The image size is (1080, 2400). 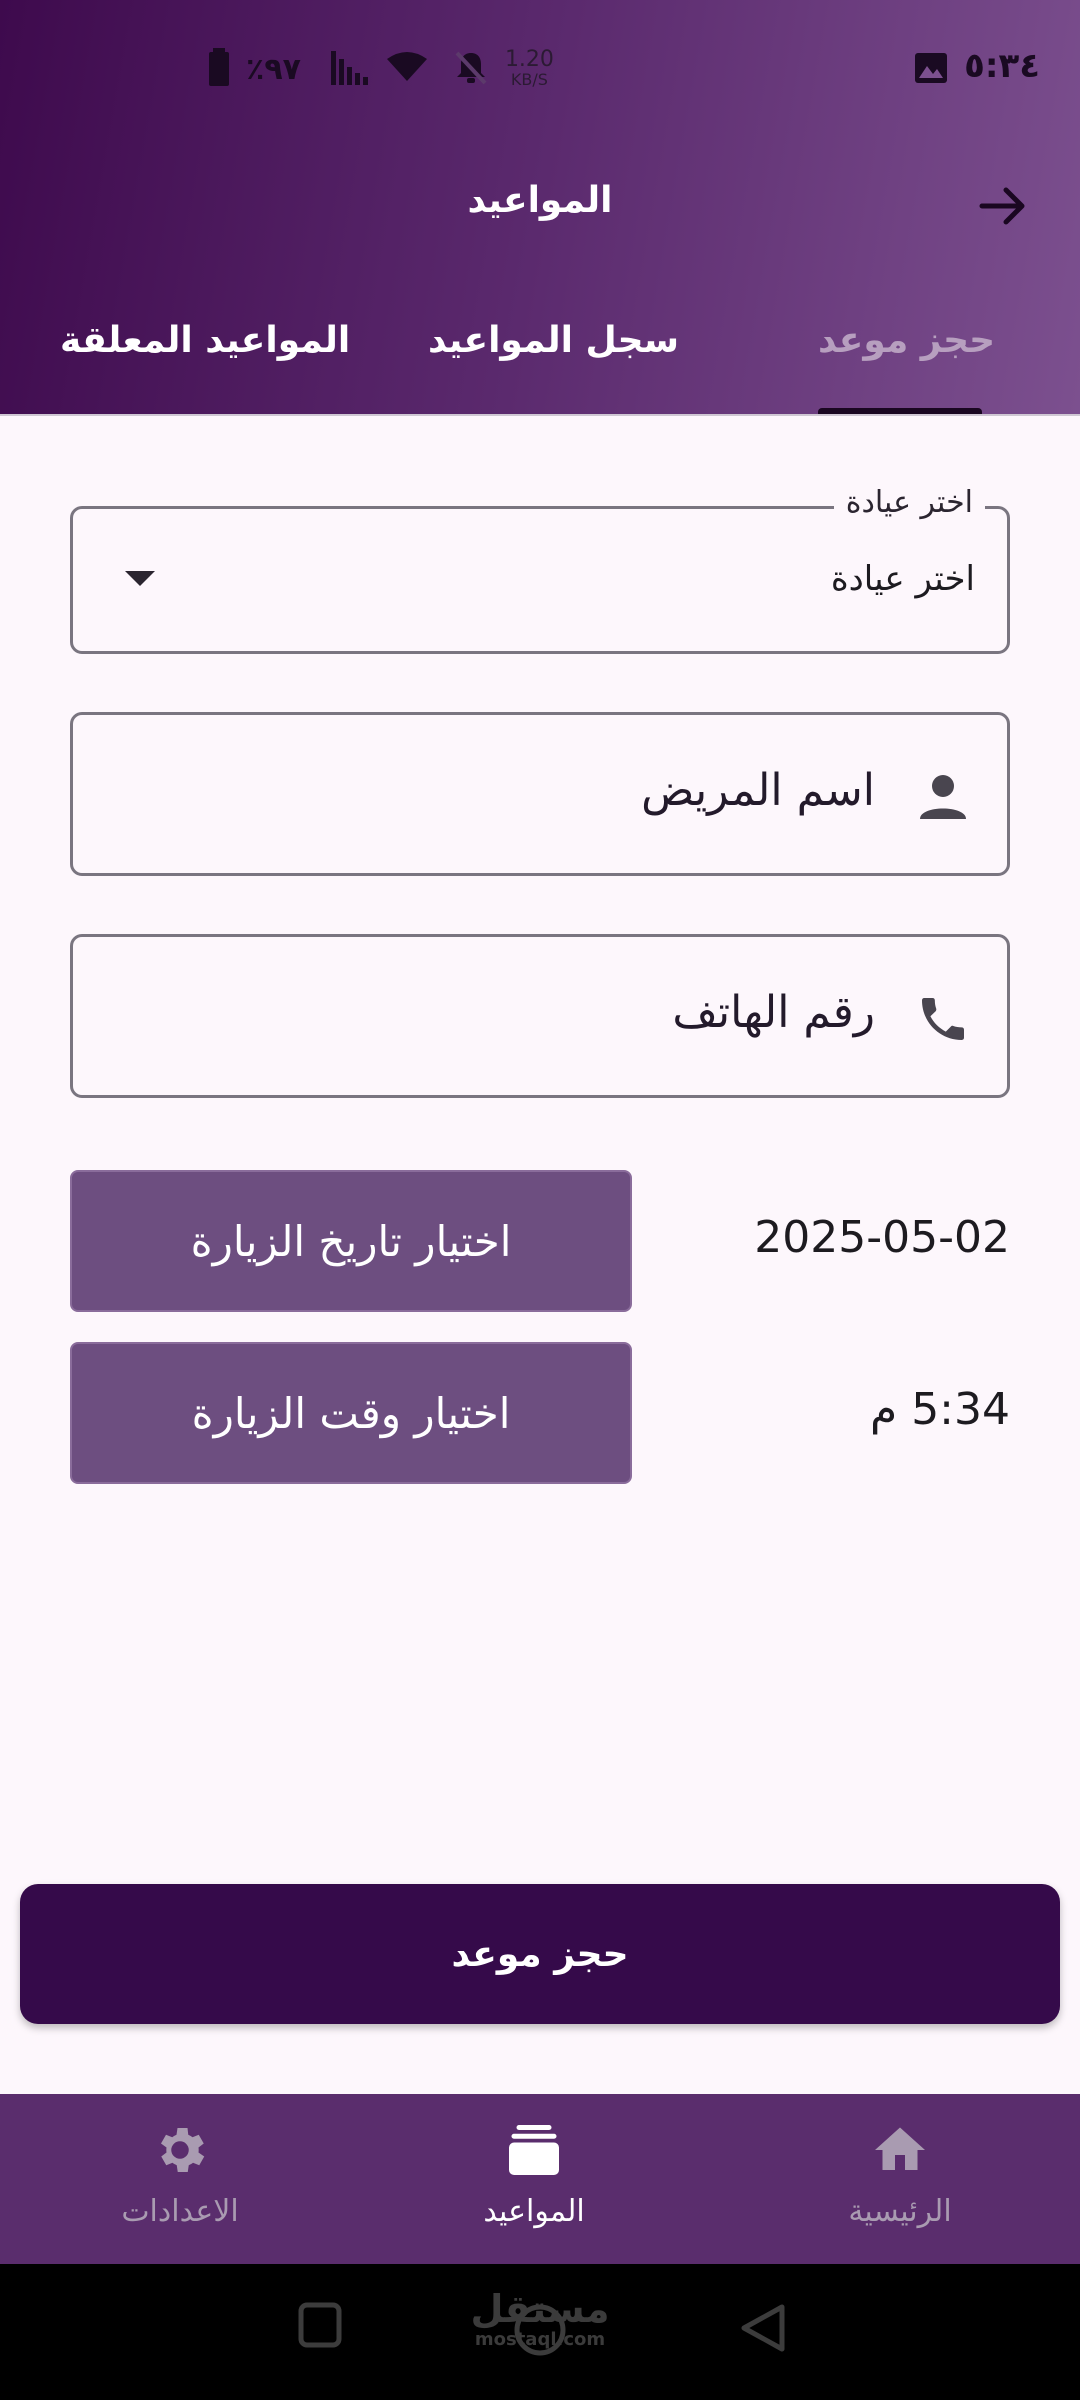 What do you see at coordinates (540, 1954) in the screenshot?
I see `book-appointment-button: حجز موعد` at bounding box center [540, 1954].